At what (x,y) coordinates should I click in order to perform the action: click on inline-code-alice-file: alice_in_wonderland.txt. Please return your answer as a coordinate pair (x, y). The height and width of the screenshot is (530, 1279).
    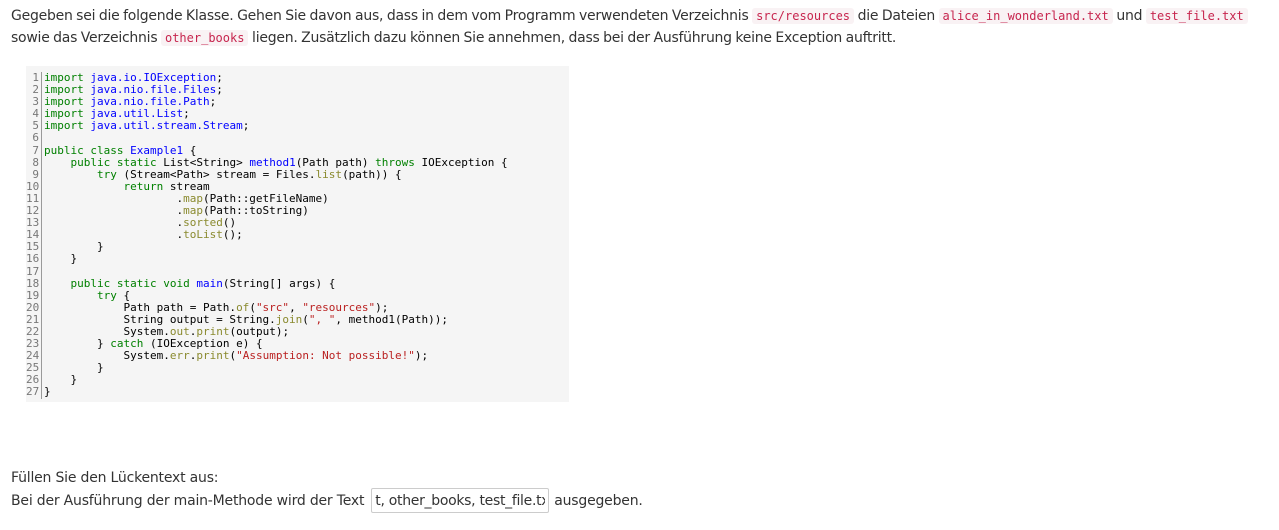
    Looking at the image, I should click on (1025, 16).